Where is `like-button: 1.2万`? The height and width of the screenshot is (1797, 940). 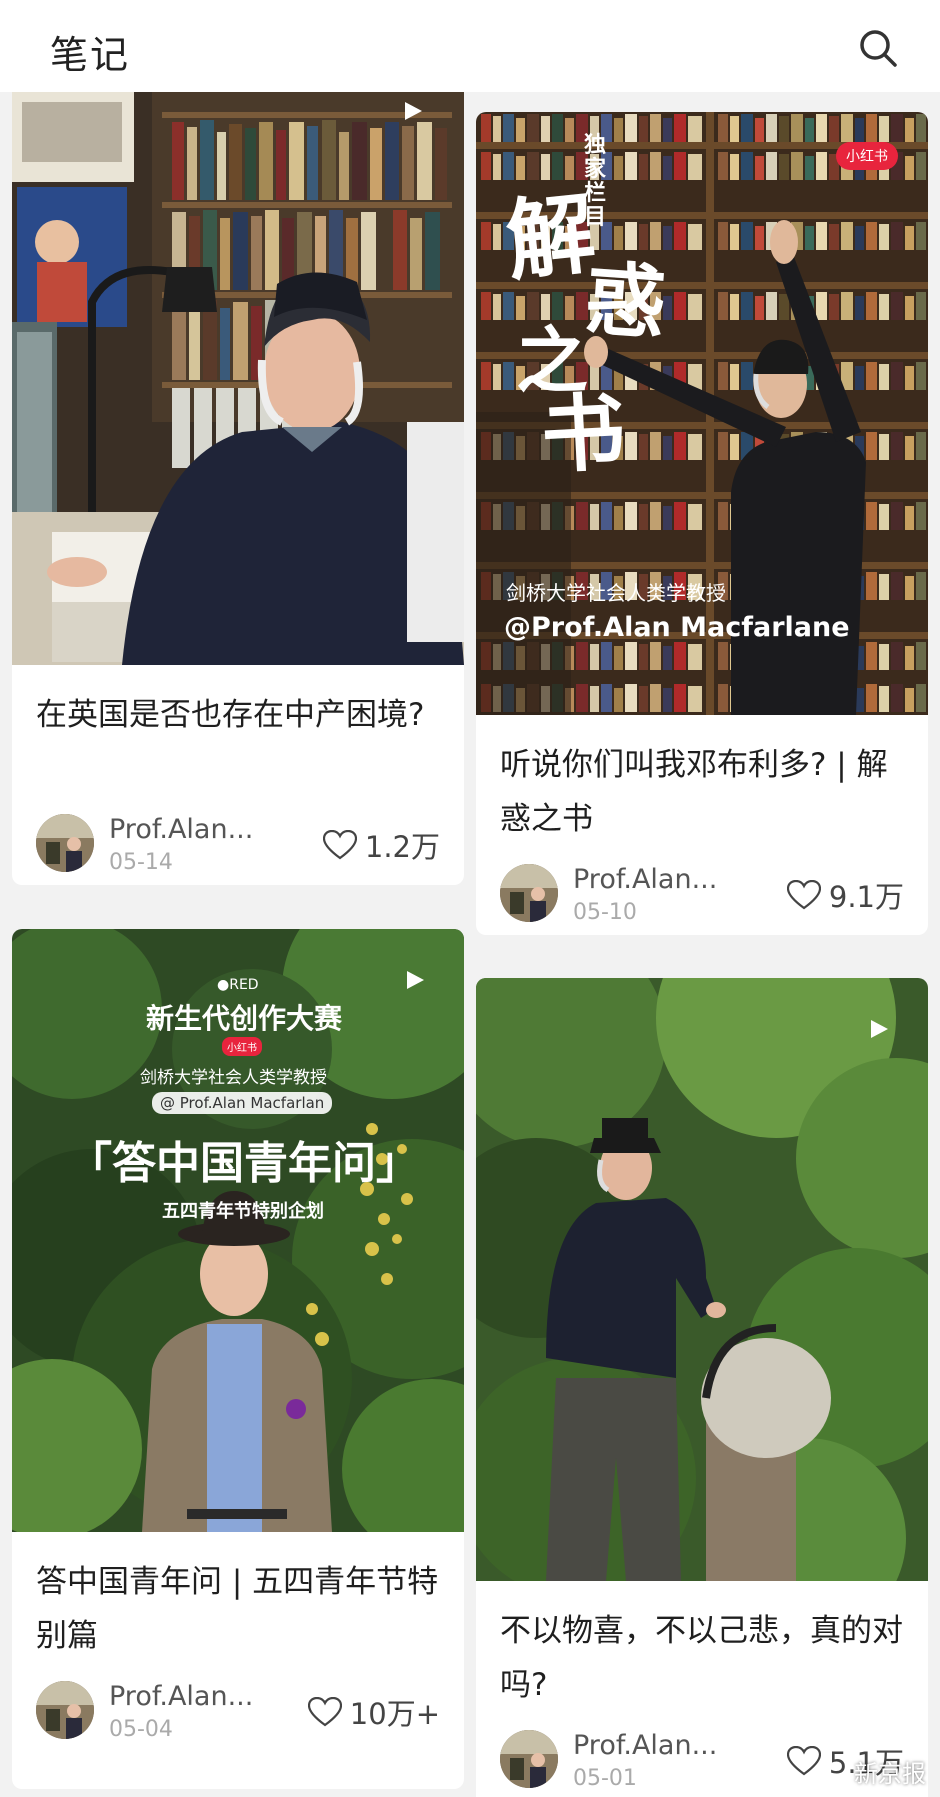
like-button: 1.2万 is located at coordinates (381, 845).